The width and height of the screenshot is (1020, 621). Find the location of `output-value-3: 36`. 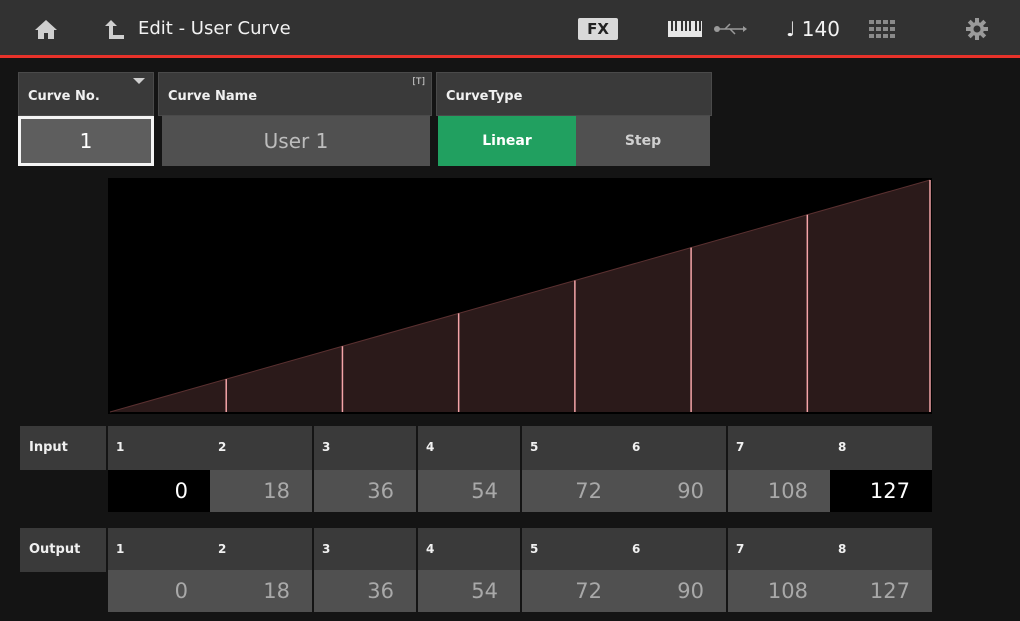

output-value-3: 36 is located at coordinates (365, 591).